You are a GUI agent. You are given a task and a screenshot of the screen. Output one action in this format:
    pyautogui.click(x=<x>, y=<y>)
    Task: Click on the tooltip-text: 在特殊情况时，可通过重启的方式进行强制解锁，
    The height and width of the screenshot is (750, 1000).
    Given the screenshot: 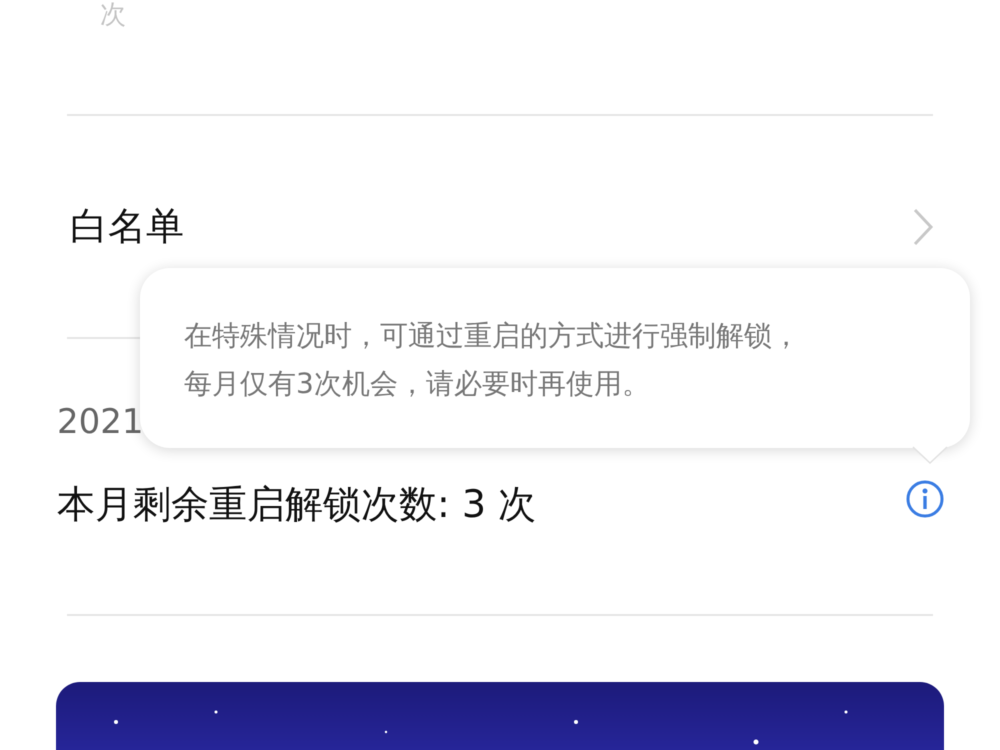 What is the action you would take?
    pyautogui.click(x=492, y=336)
    